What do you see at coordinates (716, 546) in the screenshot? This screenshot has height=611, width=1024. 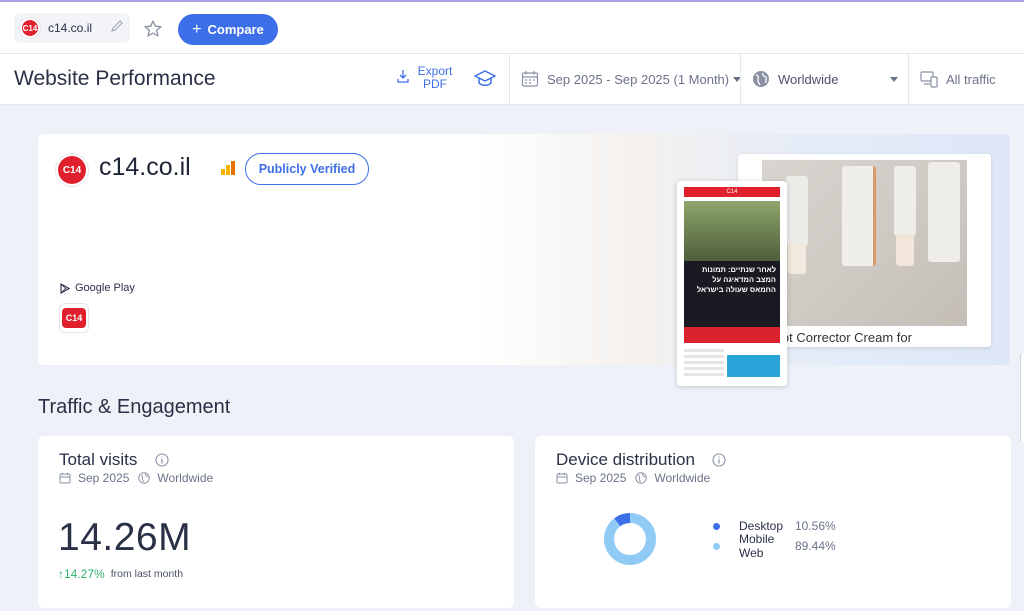 I see `legend-dot-mobile-web` at bounding box center [716, 546].